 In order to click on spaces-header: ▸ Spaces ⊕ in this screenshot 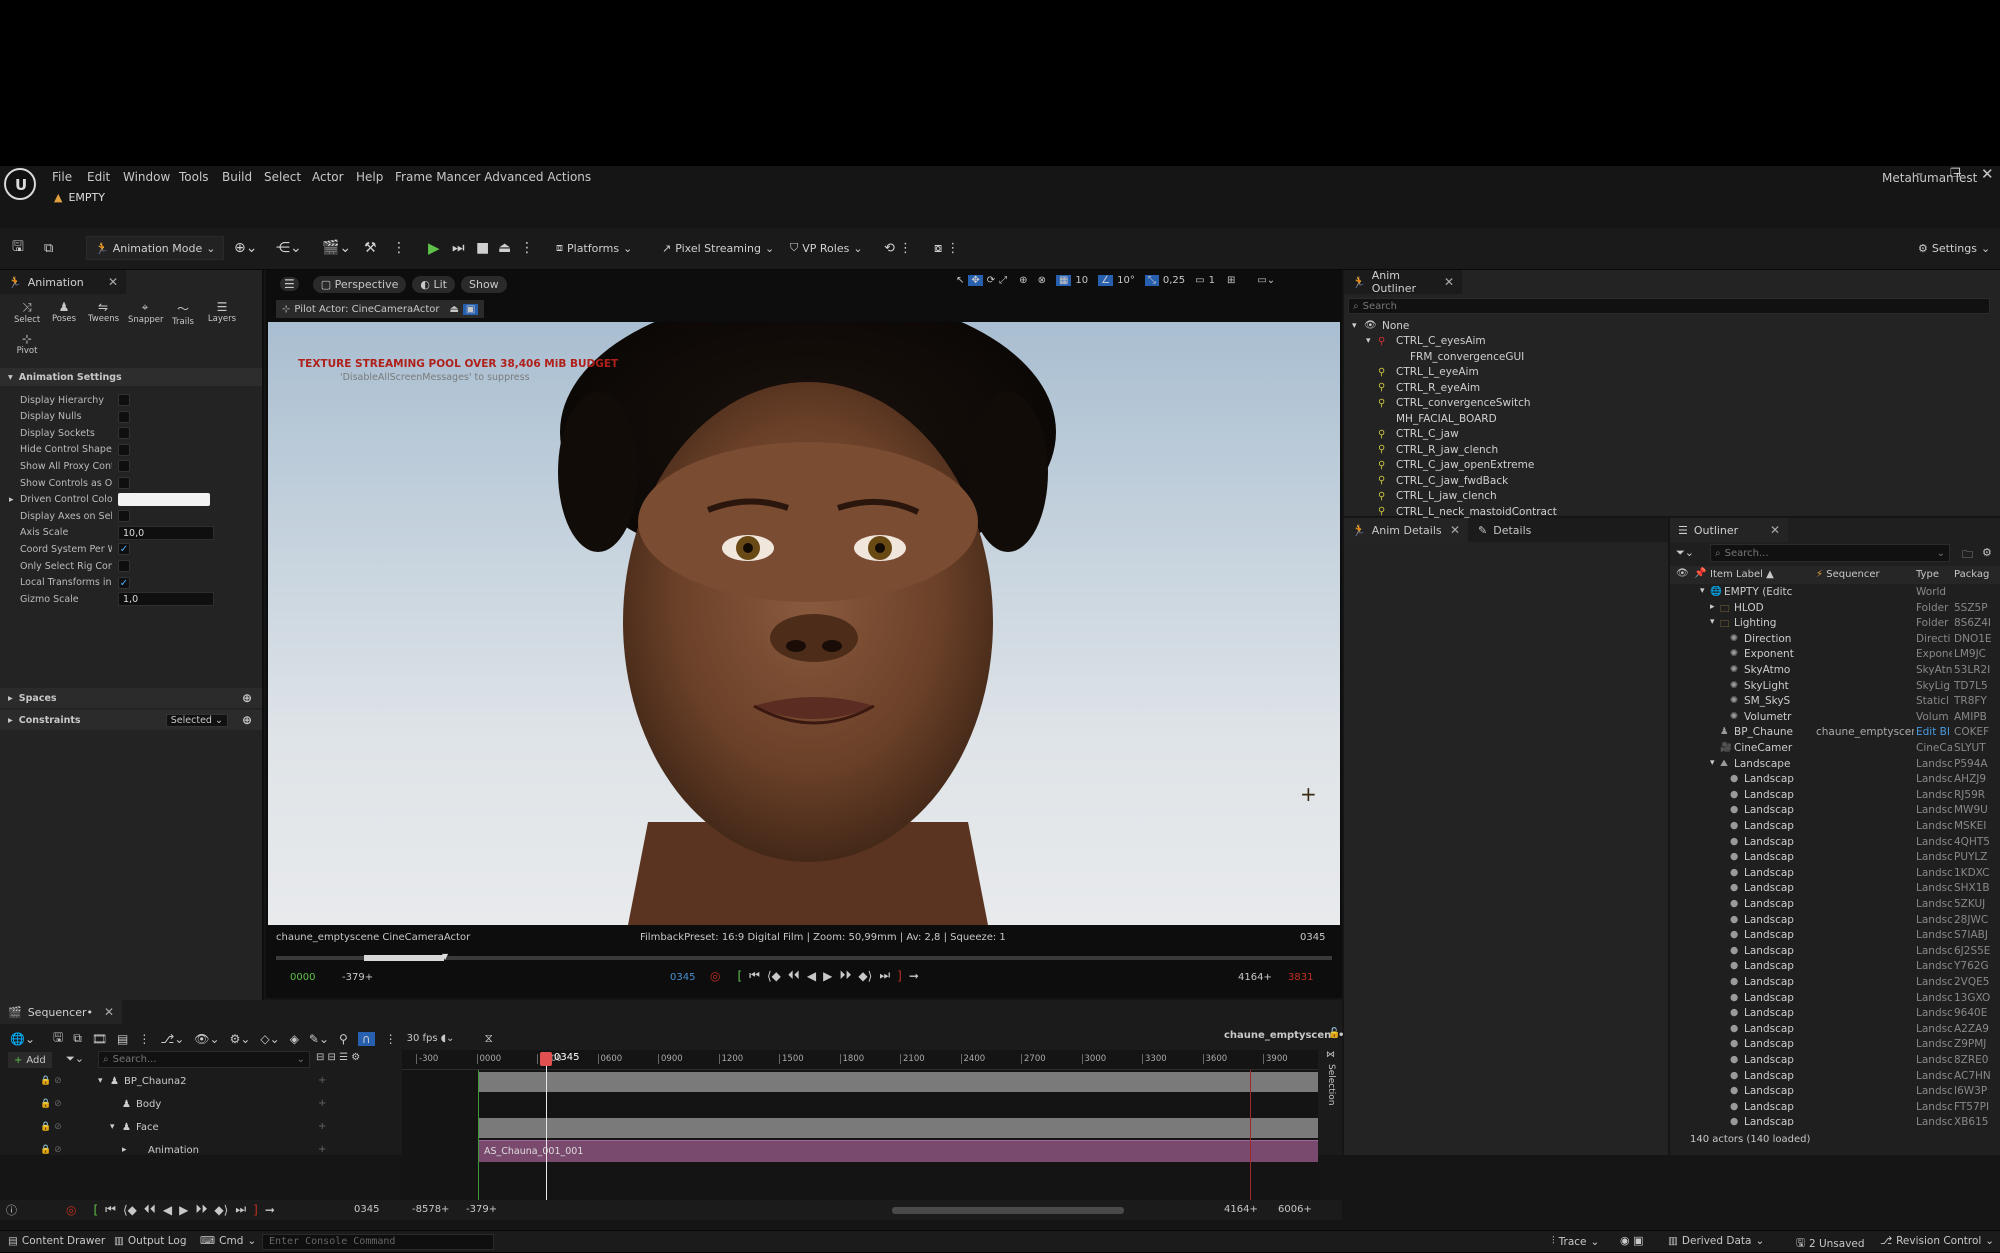, I will do `click(131, 698)`.